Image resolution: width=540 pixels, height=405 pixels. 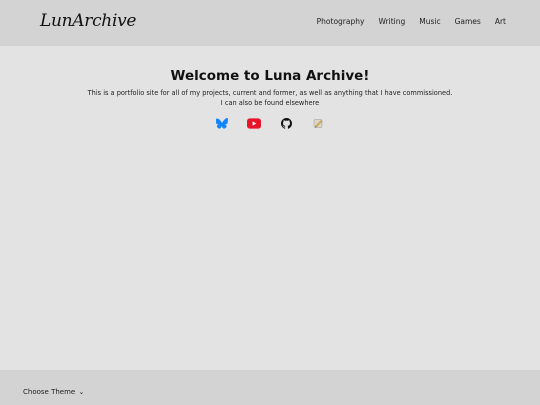 I want to click on site-footer: Choose Theme ⌄, so click(x=270, y=387).